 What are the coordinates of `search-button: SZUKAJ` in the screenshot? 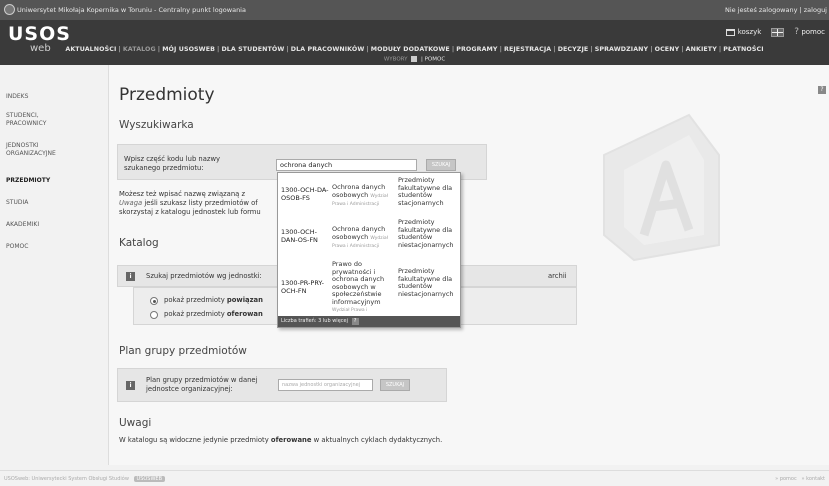 It's located at (441, 165).